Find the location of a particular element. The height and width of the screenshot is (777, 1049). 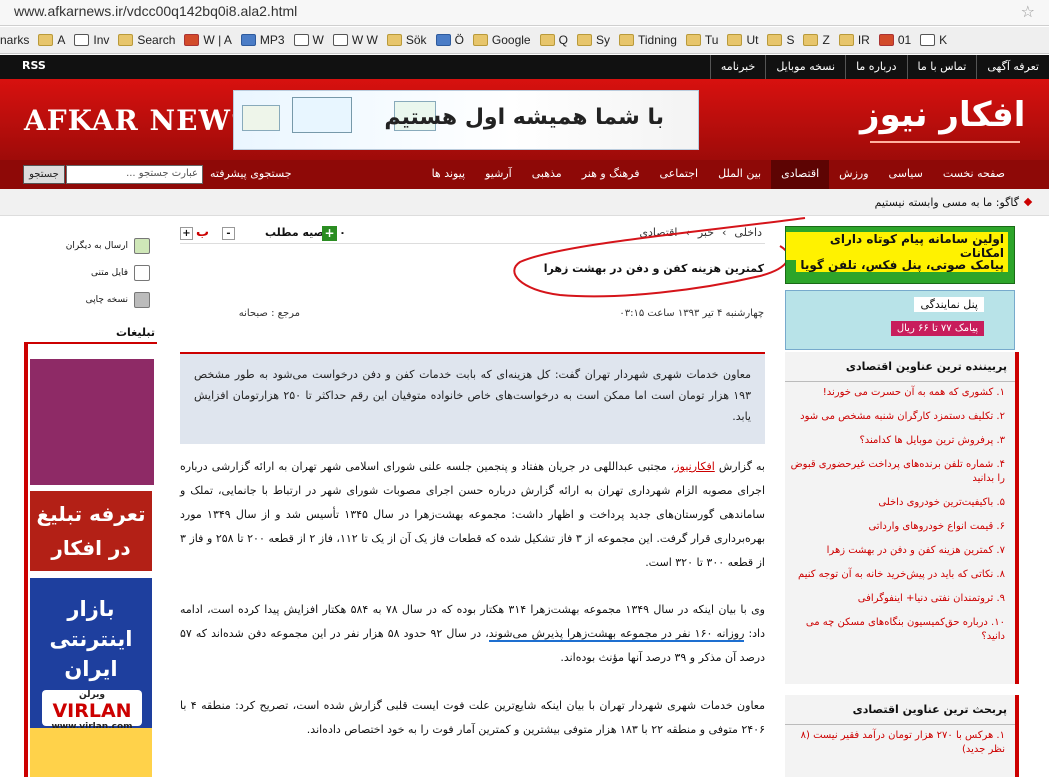

nav-politics: سیاسی is located at coordinates (906, 174).